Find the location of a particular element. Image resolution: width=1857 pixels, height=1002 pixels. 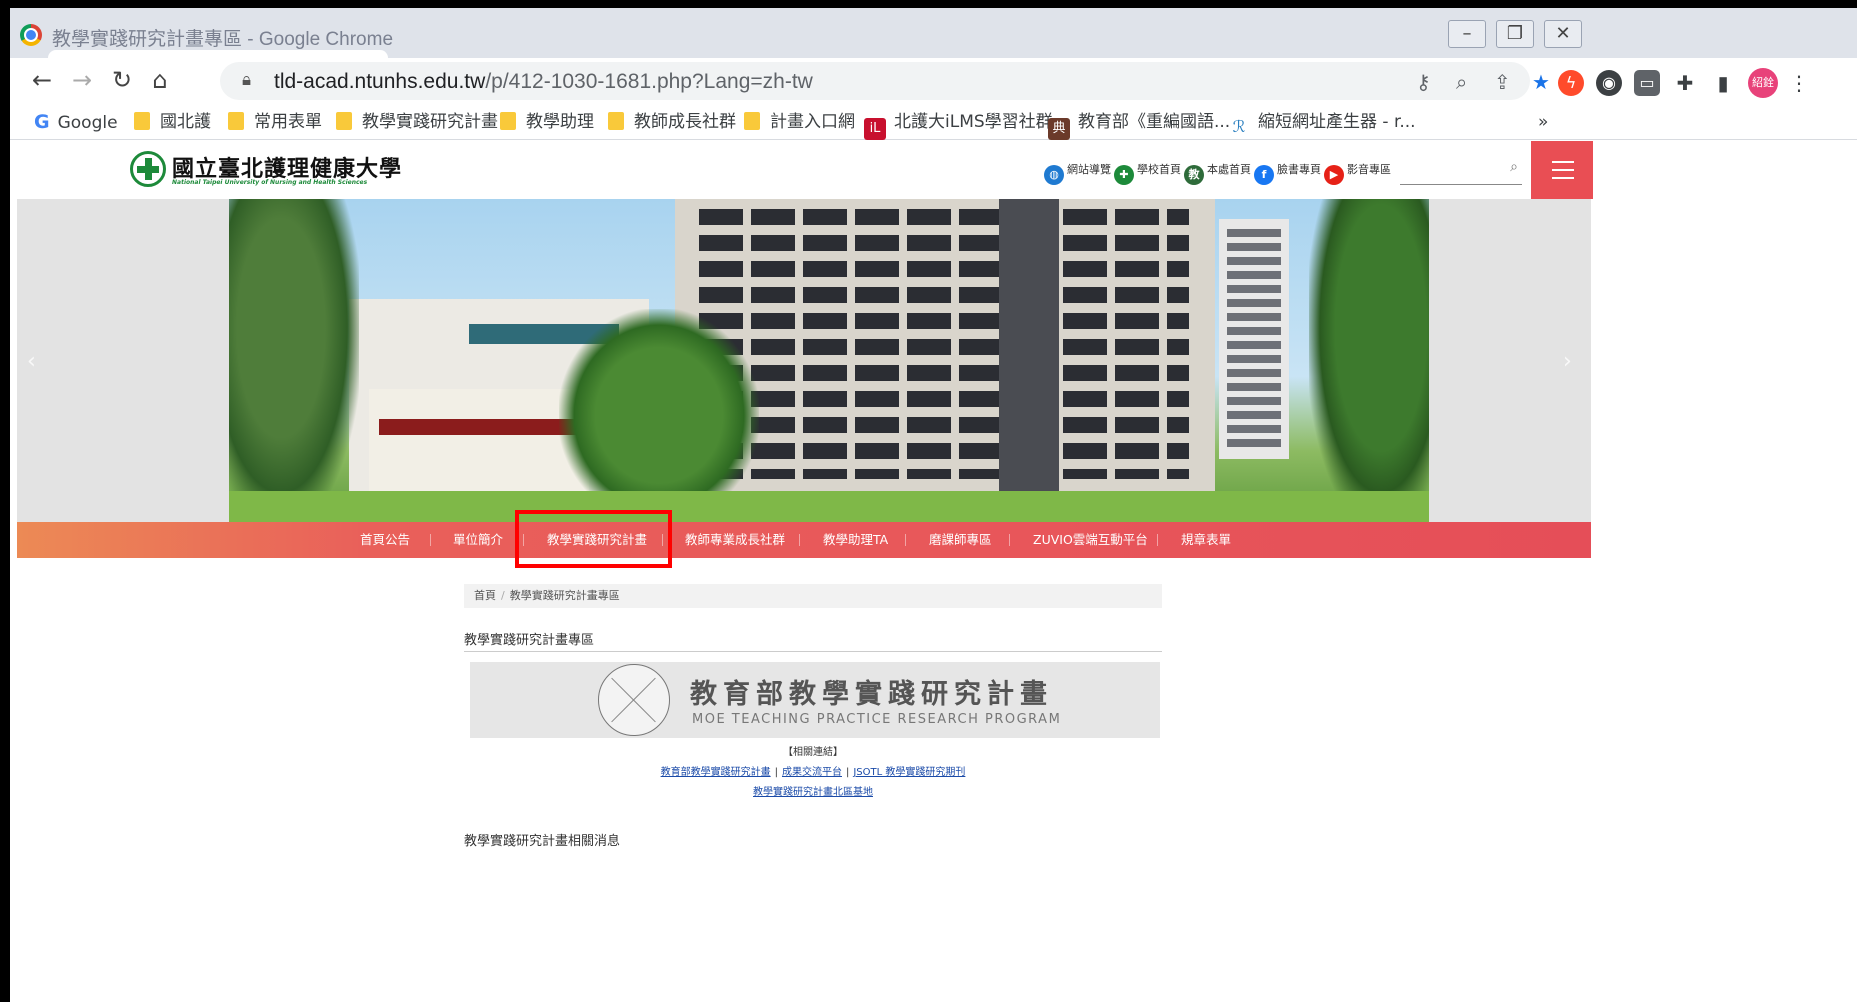

hamburger-menu-button is located at coordinates (1562, 170).